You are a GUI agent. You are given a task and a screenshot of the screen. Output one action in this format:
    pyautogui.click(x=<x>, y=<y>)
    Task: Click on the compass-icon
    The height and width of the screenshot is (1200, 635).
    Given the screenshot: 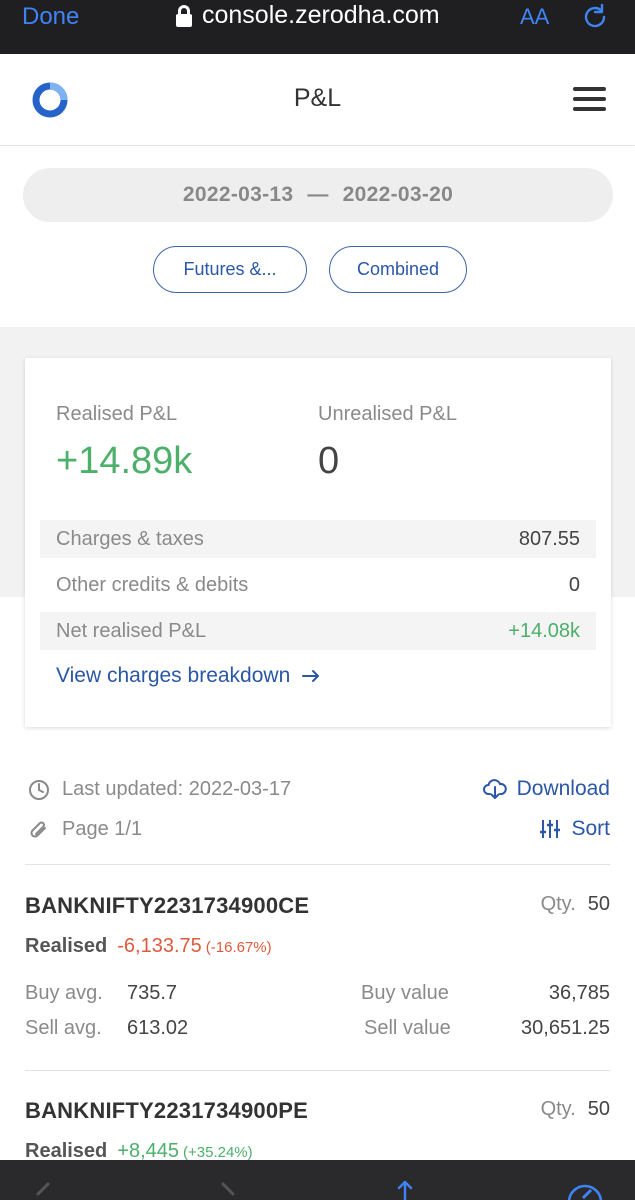 What is the action you would take?
    pyautogui.click(x=585, y=1191)
    